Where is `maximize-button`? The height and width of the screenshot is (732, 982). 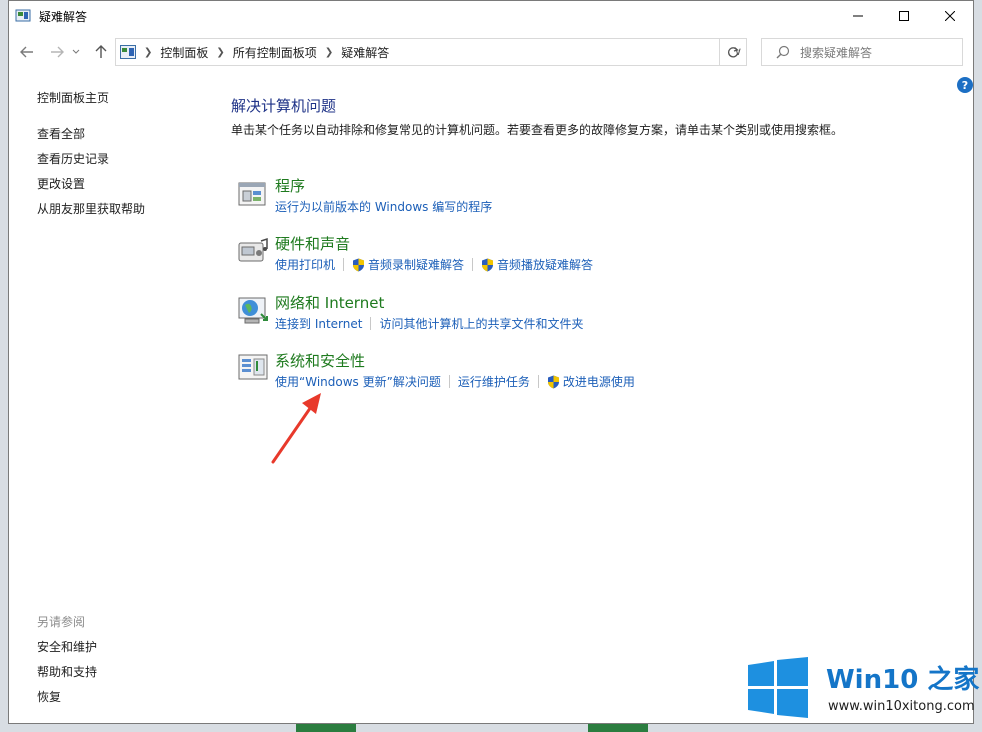 maximize-button is located at coordinates (904, 16).